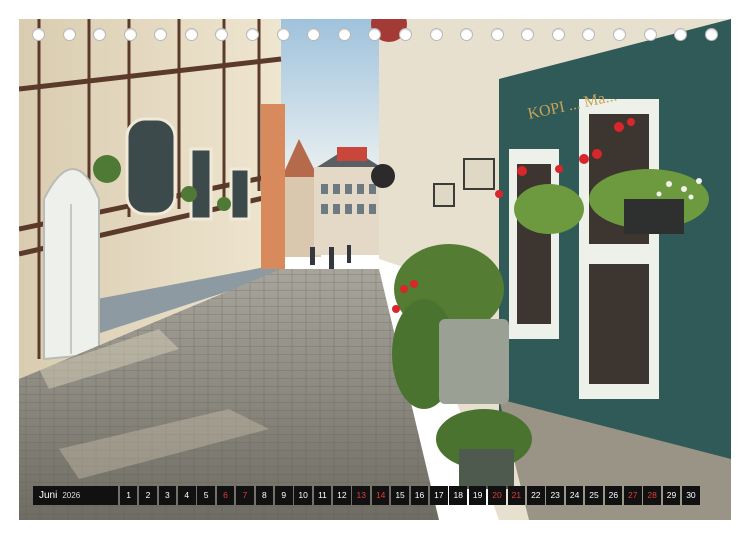 The width and height of the screenshot is (750, 539). I want to click on calendar-day-20: 20, so click(497, 495).